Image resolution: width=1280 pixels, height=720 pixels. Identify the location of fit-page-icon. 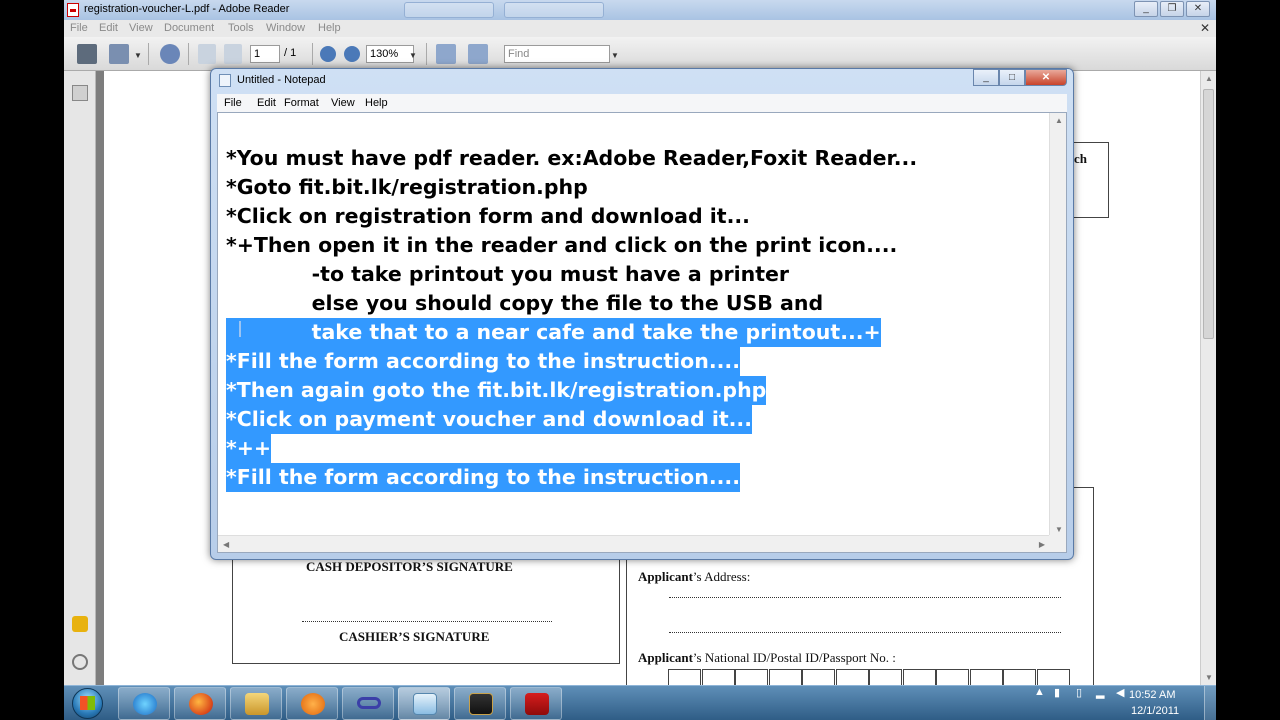
(446, 54).